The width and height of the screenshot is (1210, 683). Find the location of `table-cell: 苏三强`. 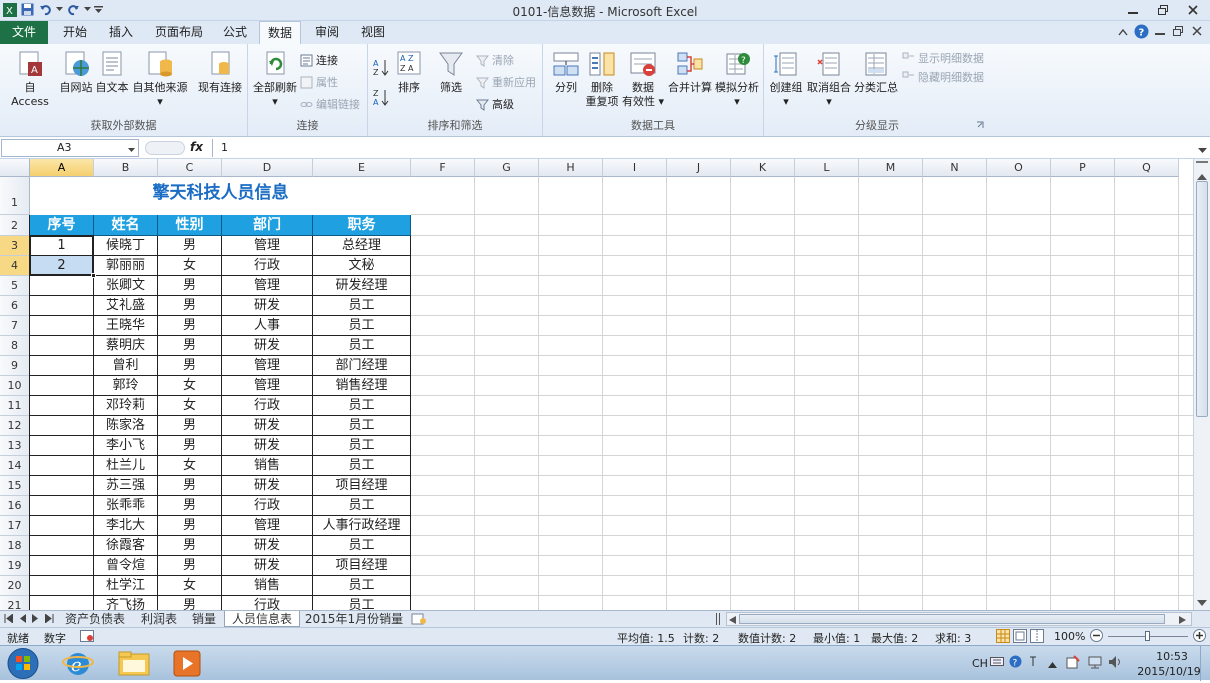

table-cell: 苏三强 is located at coordinates (126, 486).